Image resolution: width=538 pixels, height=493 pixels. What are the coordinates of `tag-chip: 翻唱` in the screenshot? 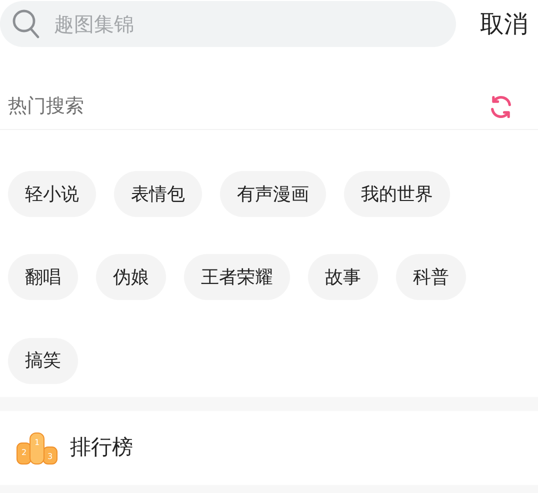 It's located at (43, 277).